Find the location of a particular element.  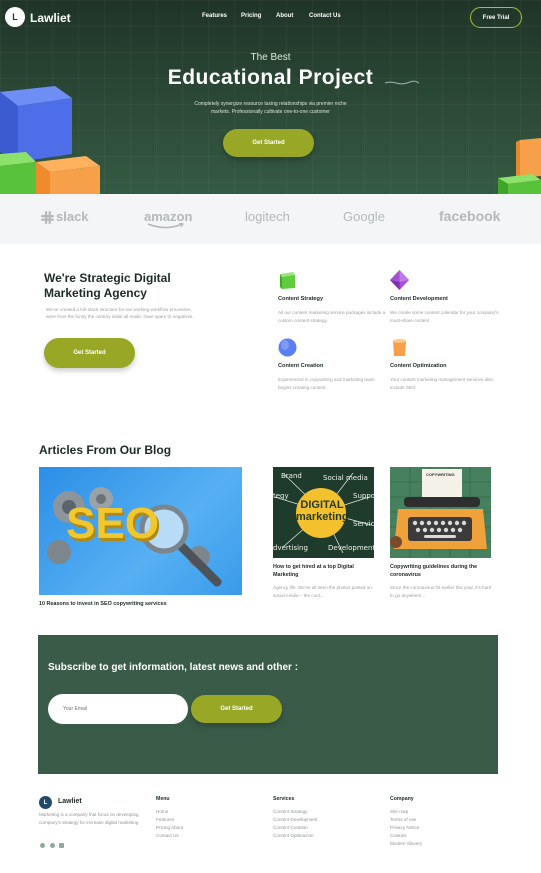

free-trial-button: Free Trial is located at coordinates (496, 17).